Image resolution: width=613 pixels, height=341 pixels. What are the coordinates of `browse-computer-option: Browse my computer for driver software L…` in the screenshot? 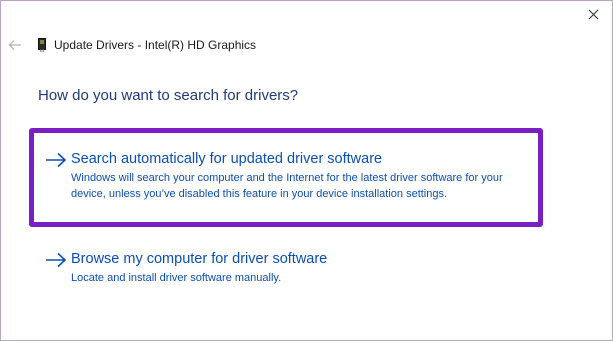 It's located at (286, 271).